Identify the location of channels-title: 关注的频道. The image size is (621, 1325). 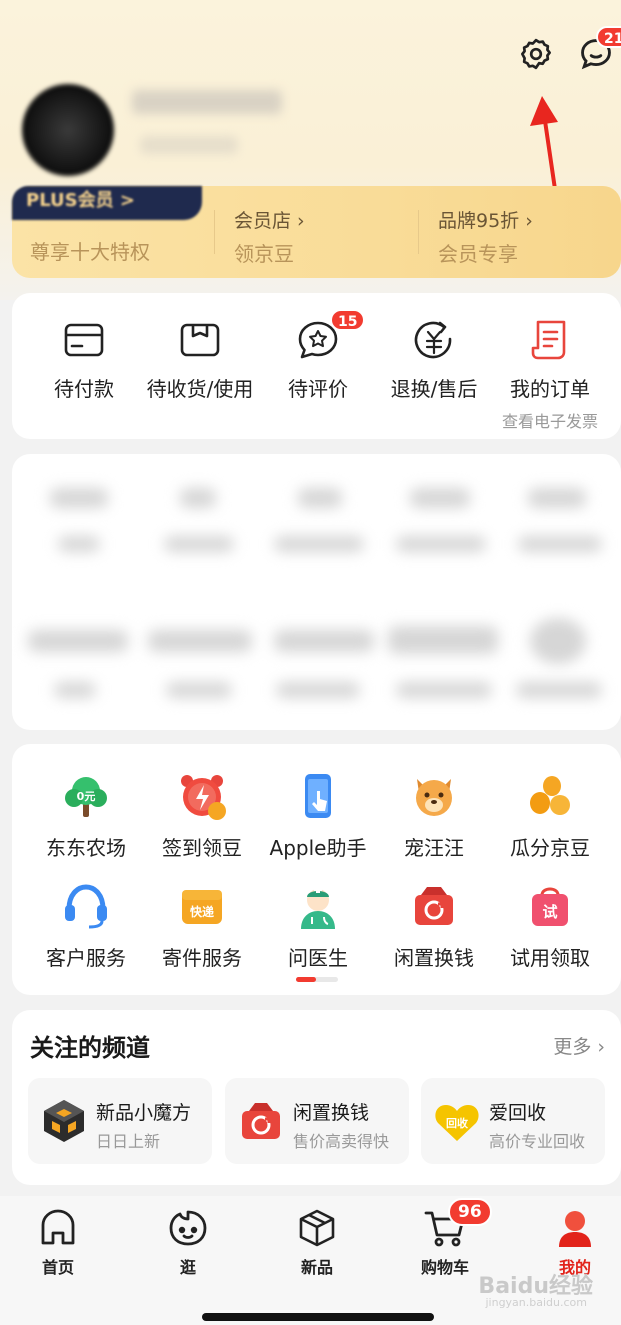
(90, 1048).